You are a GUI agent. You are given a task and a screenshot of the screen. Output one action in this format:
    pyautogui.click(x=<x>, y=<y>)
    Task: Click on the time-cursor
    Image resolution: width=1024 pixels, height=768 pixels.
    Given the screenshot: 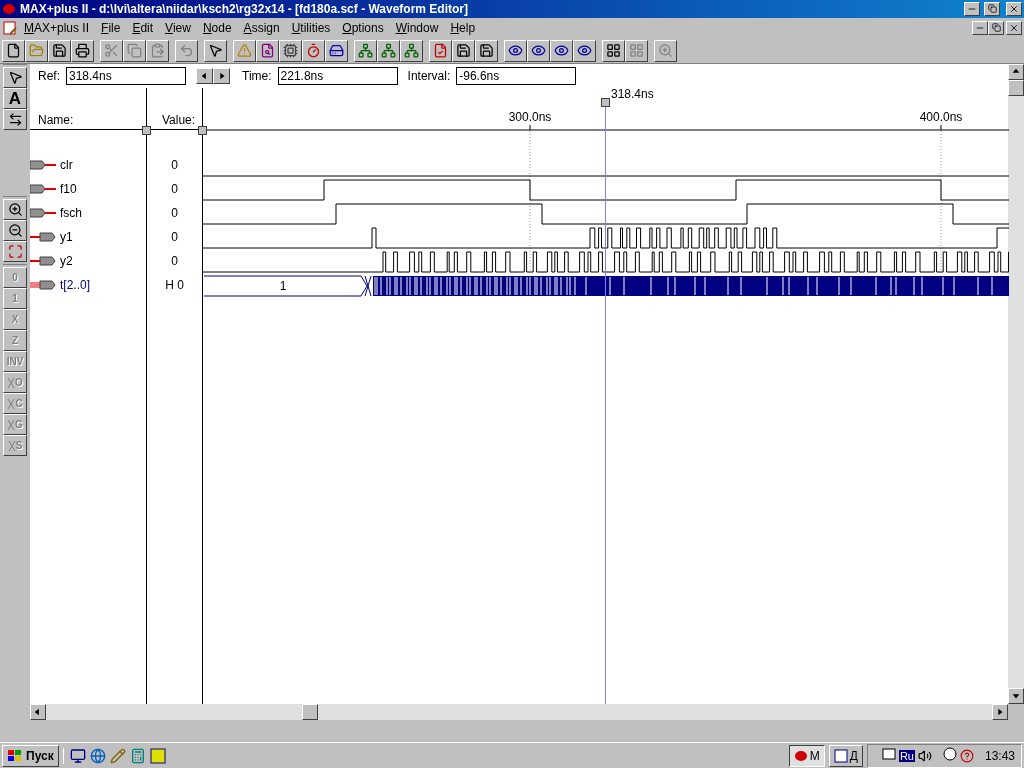 What is the action you would take?
    pyautogui.click(x=605, y=401)
    